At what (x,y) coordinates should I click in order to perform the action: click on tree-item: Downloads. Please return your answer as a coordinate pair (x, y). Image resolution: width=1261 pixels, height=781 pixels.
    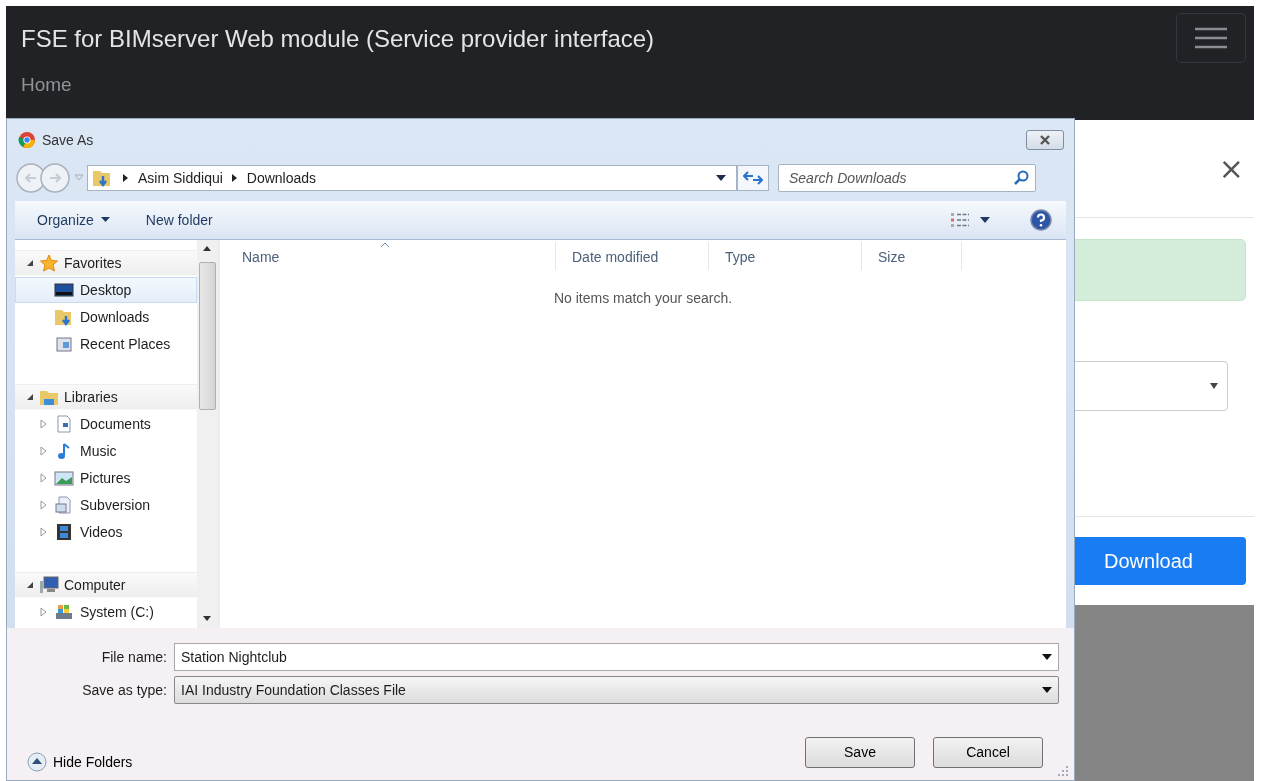
    Looking at the image, I should click on (106, 317).